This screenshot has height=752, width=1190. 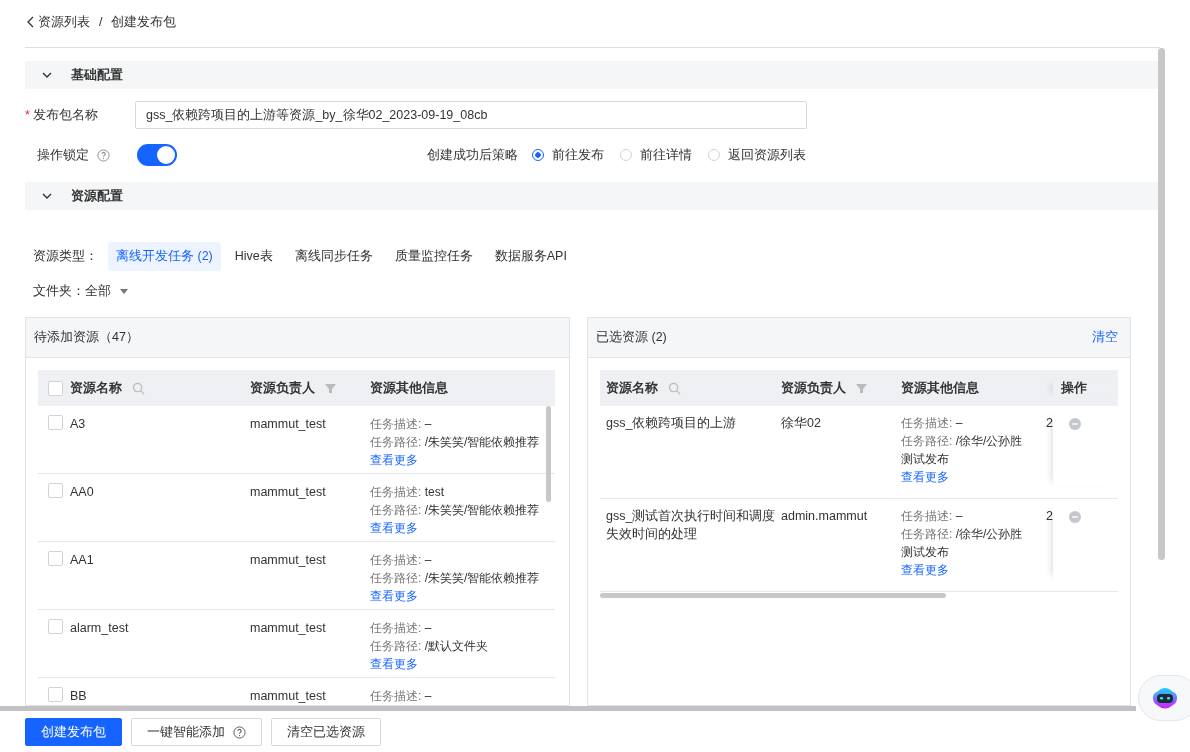 I want to click on clear-link: 清空, so click(x=1105, y=337).